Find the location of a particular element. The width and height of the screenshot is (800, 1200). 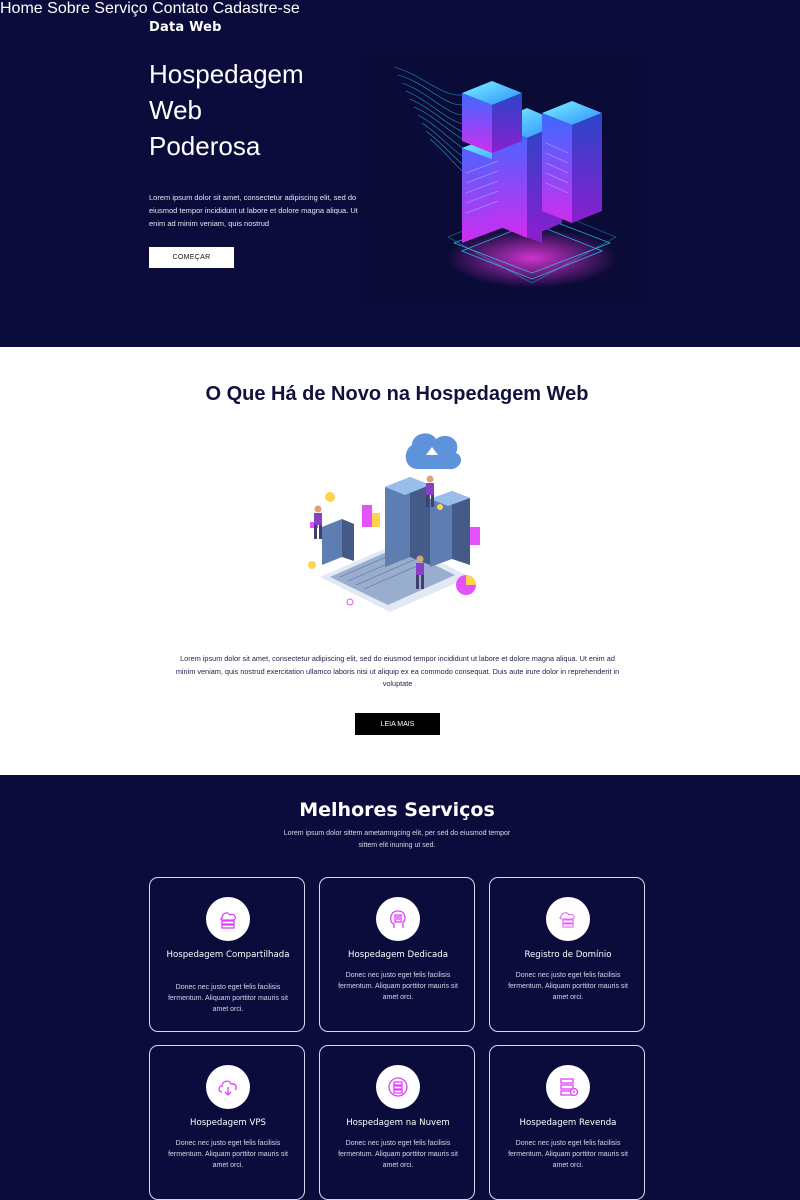

read-more-button: LEIA MAIS is located at coordinates (397, 724).